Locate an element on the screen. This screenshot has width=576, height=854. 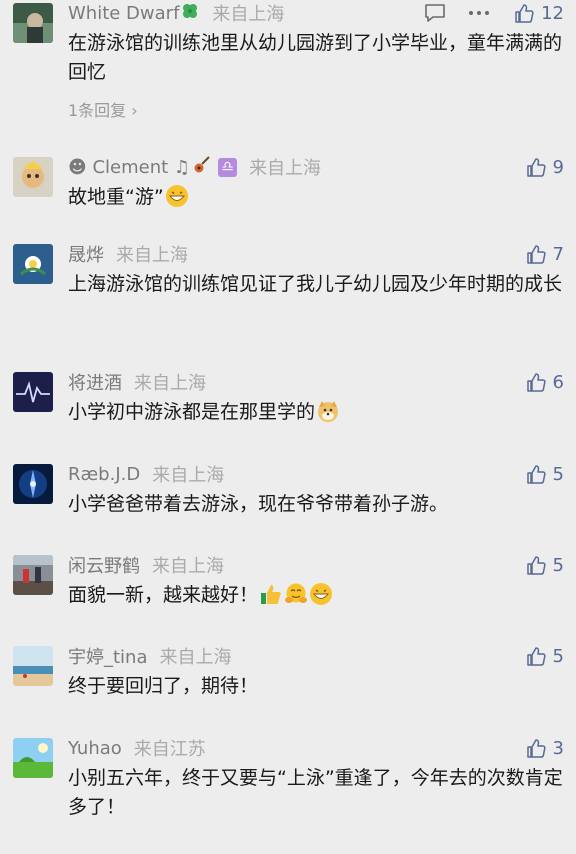
like-button: 7 is located at coordinates (544, 254).